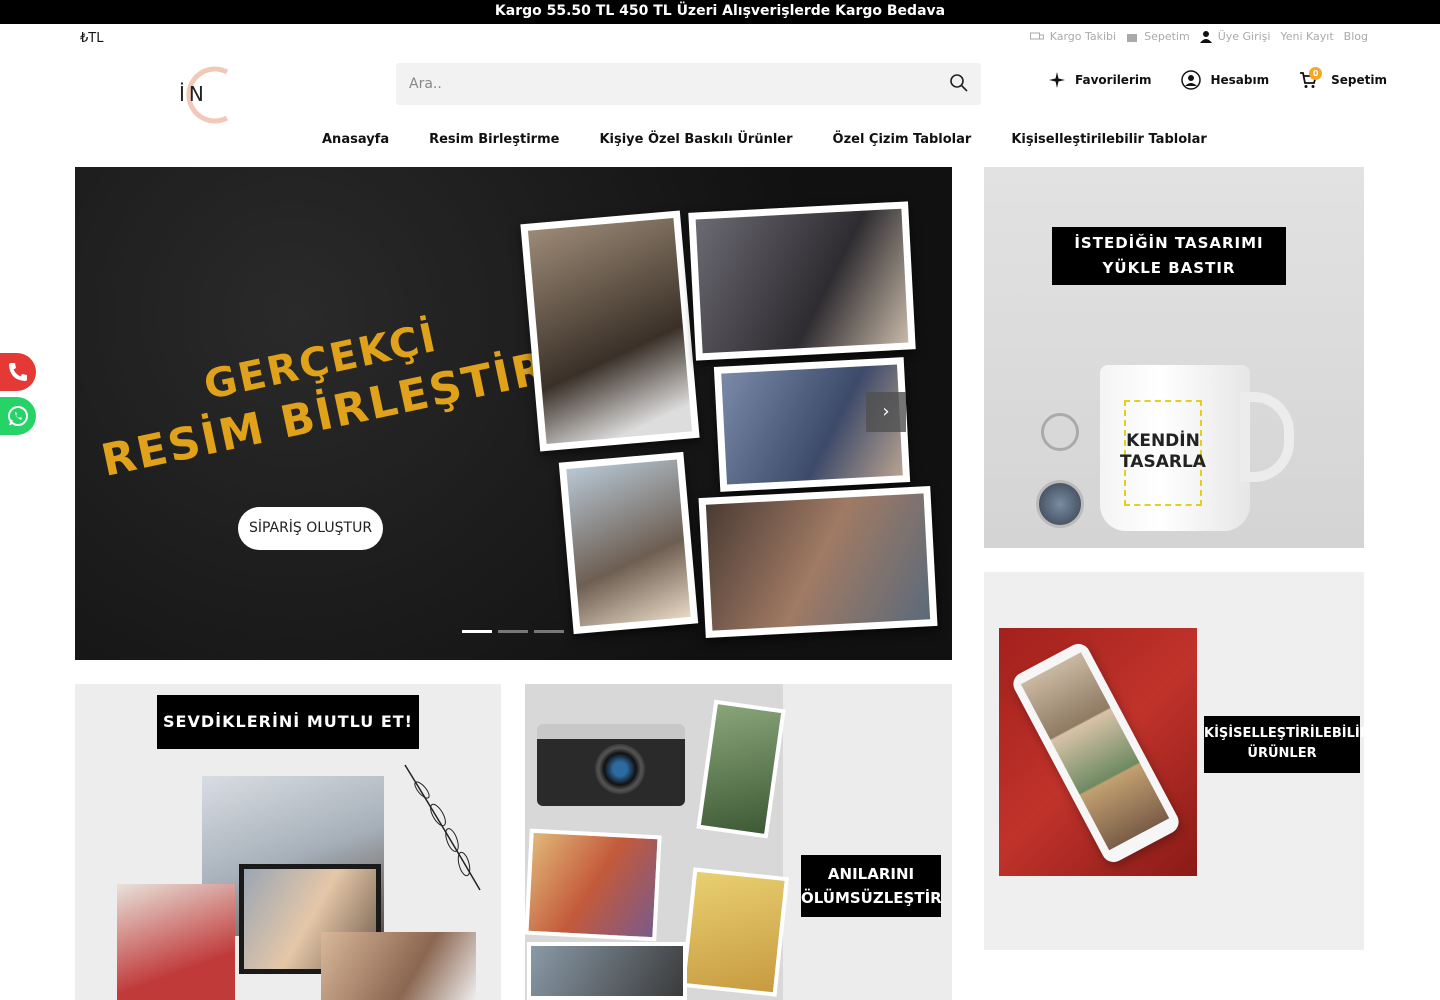 Image resolution: width=1440 pixels, height=1000 pixels. What do you see at coordinates (91, 38) in the screenshot?
I see `currency-selector: ₺TL` at bounding box center [91, 38].